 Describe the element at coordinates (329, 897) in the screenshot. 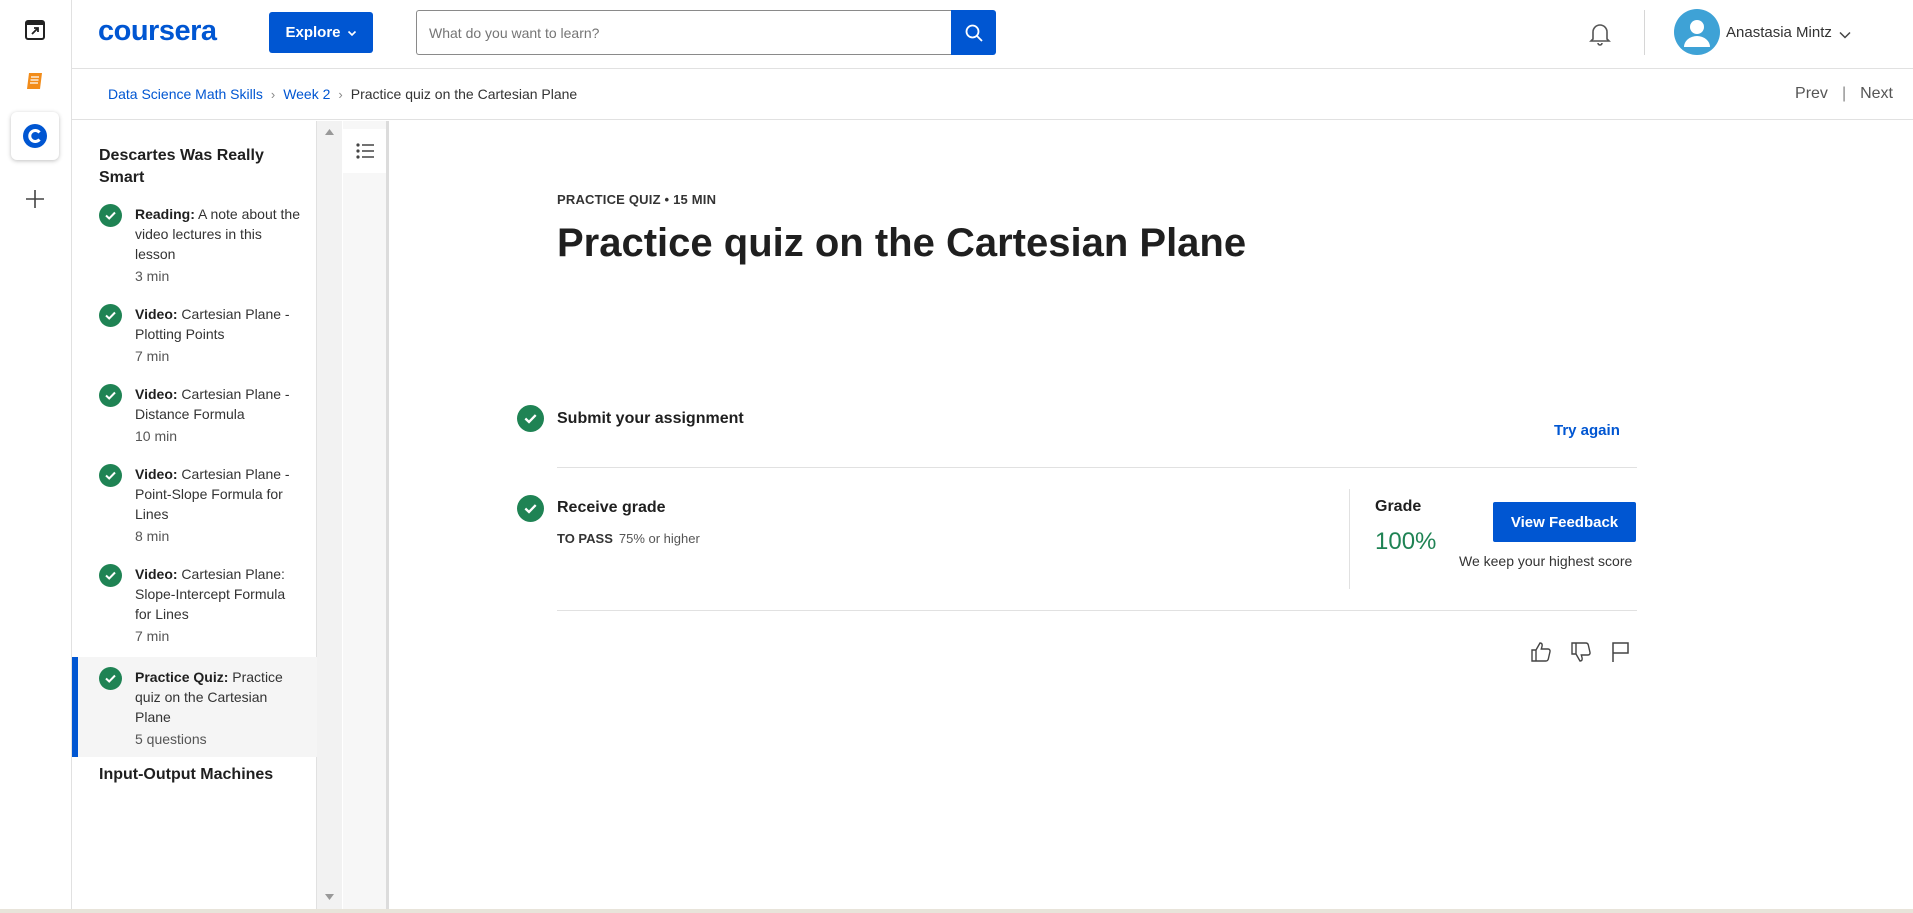

I see `scroll-down-arrow-icon` at that location.